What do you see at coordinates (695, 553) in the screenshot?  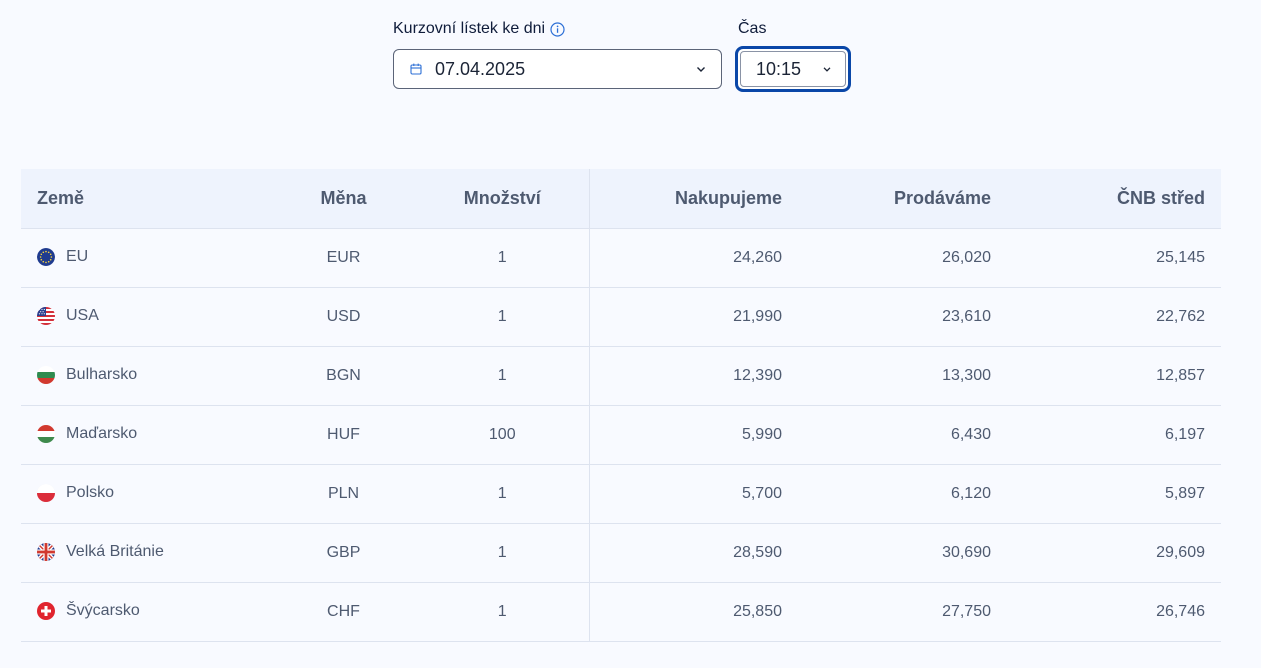 I see `buy-rate: 28,590` at bounding box center [695, 553].